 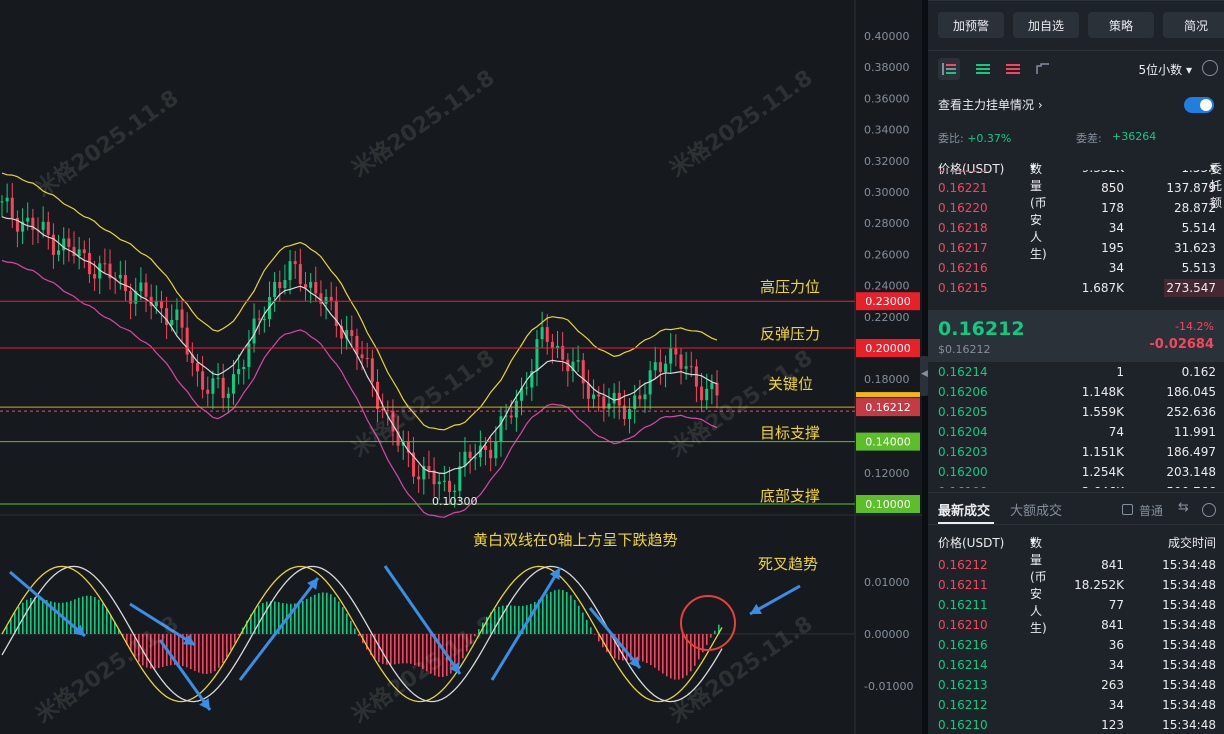 I want to click on add-alert-button: 加预警, so click(x=971, y=25).